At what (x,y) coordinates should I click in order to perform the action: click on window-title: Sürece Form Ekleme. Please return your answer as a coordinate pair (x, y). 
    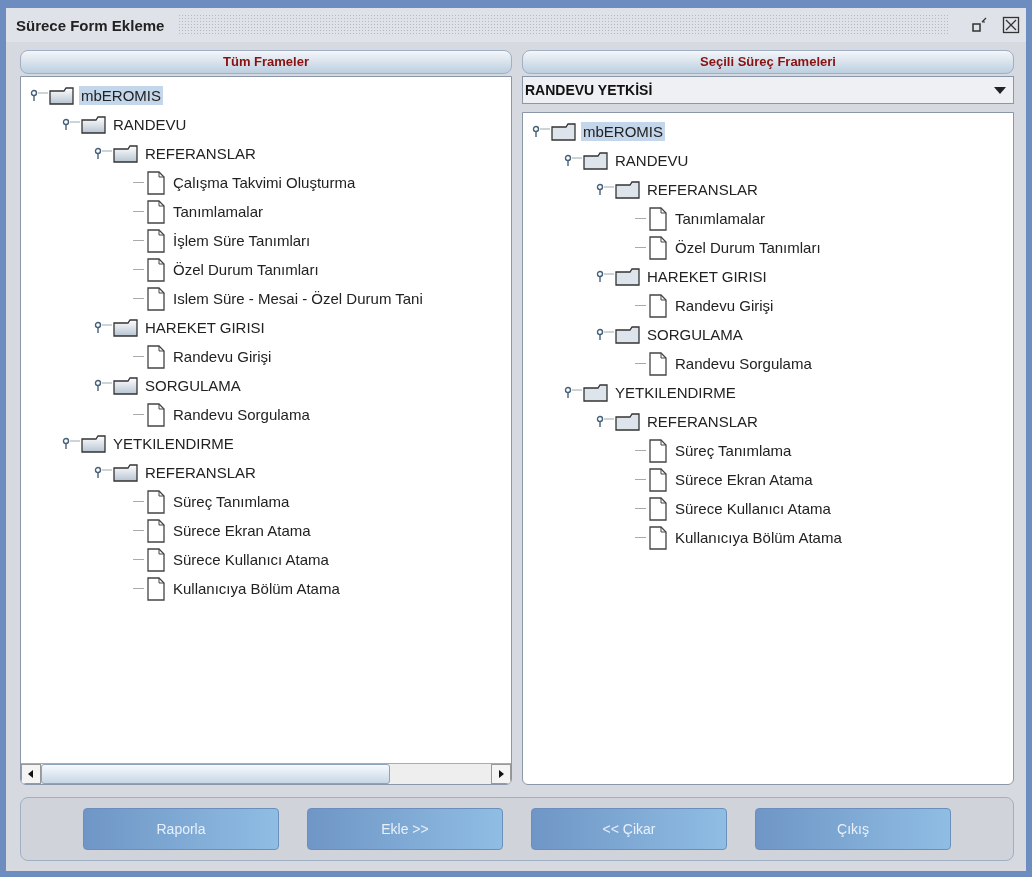
    Looking at the image, I should click on (90, 25).